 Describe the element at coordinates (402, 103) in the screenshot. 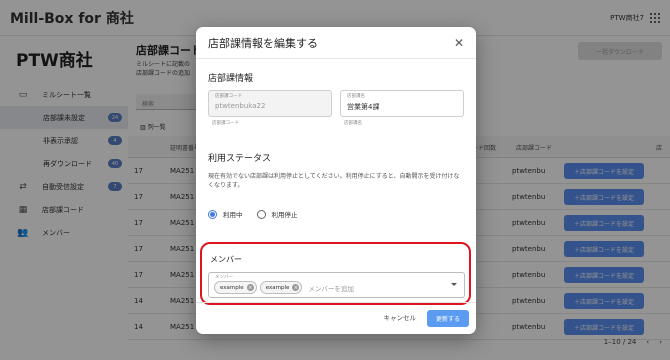

I see `dept-name-field: 店部課名 営業第4課` at that location.